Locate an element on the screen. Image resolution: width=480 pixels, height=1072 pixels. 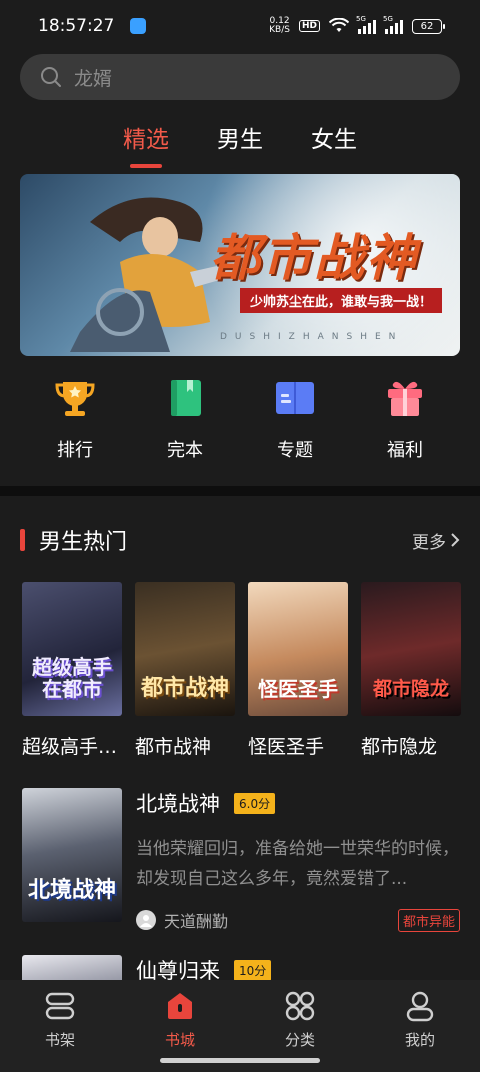
banner-slogan: 少帅苏尘在此，谁敢与我一战！ is located at coordinates (341, 300).